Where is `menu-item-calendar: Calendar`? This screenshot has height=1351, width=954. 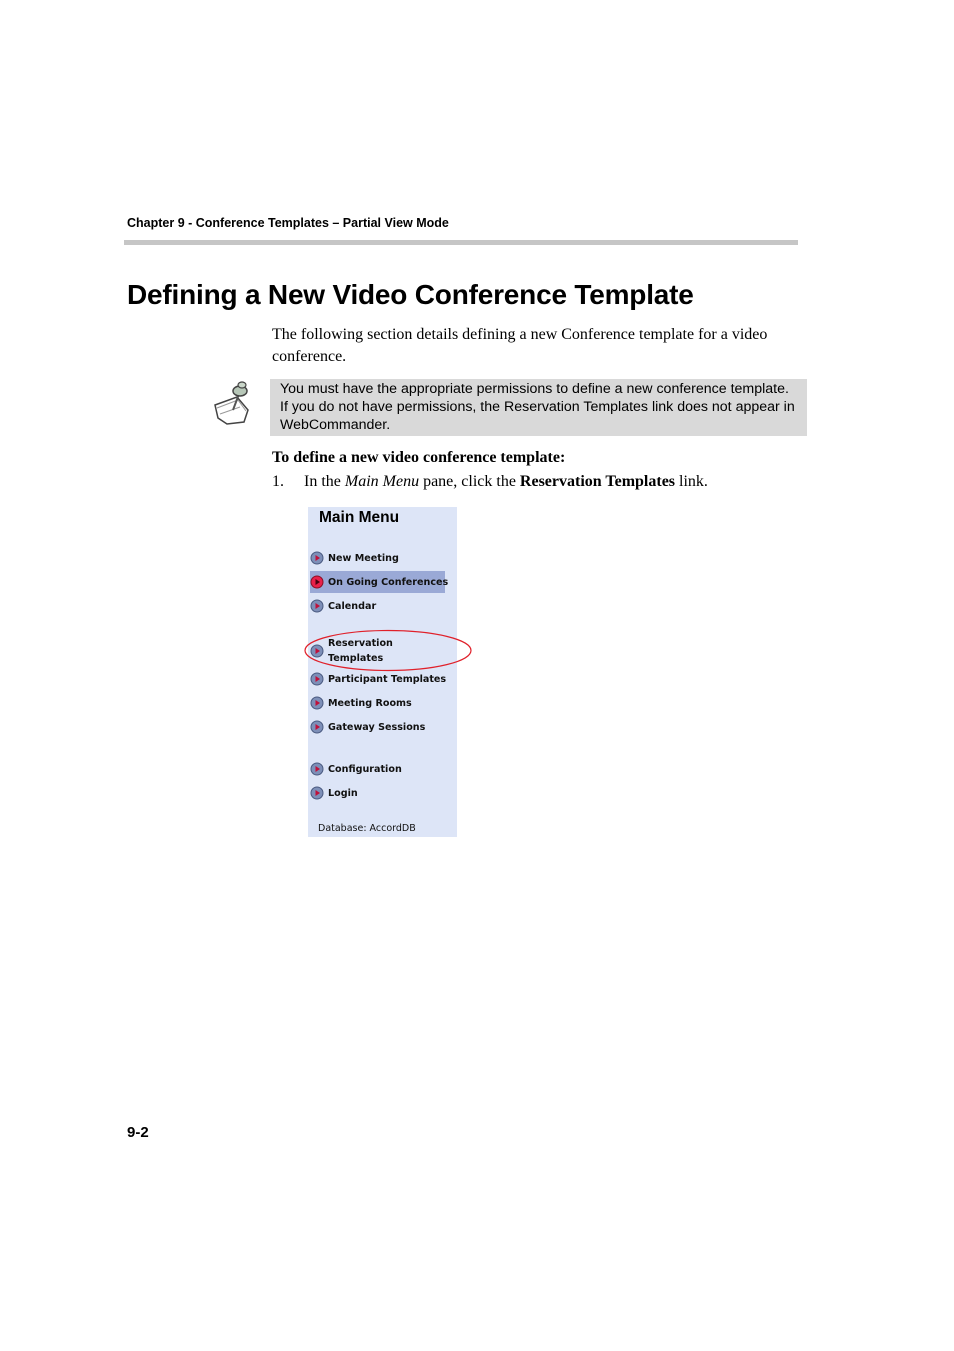
menu-item-calendar: Calendar is located at coordinates (343, 606).